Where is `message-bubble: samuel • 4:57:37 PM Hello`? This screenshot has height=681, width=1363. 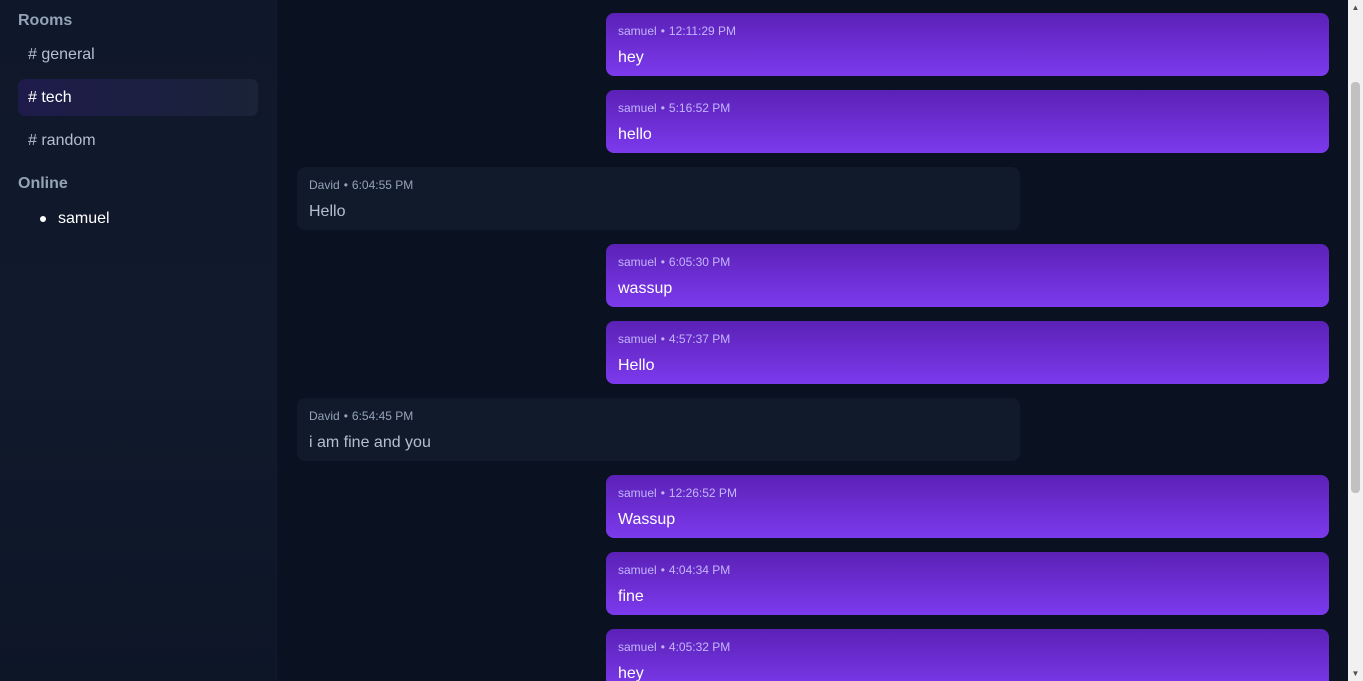
message-bubble: samuel • 4:57:37 PM Hello is located at coordinates (967, 352).